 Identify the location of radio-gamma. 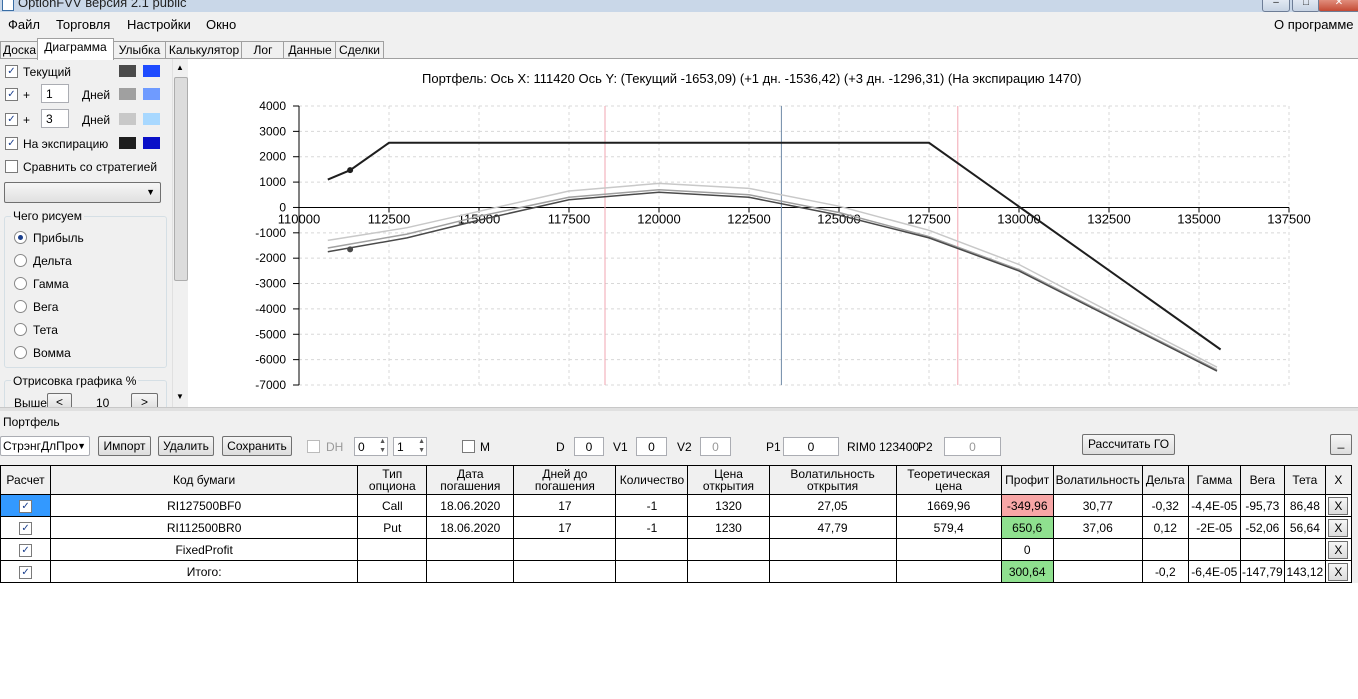
(20, 283).